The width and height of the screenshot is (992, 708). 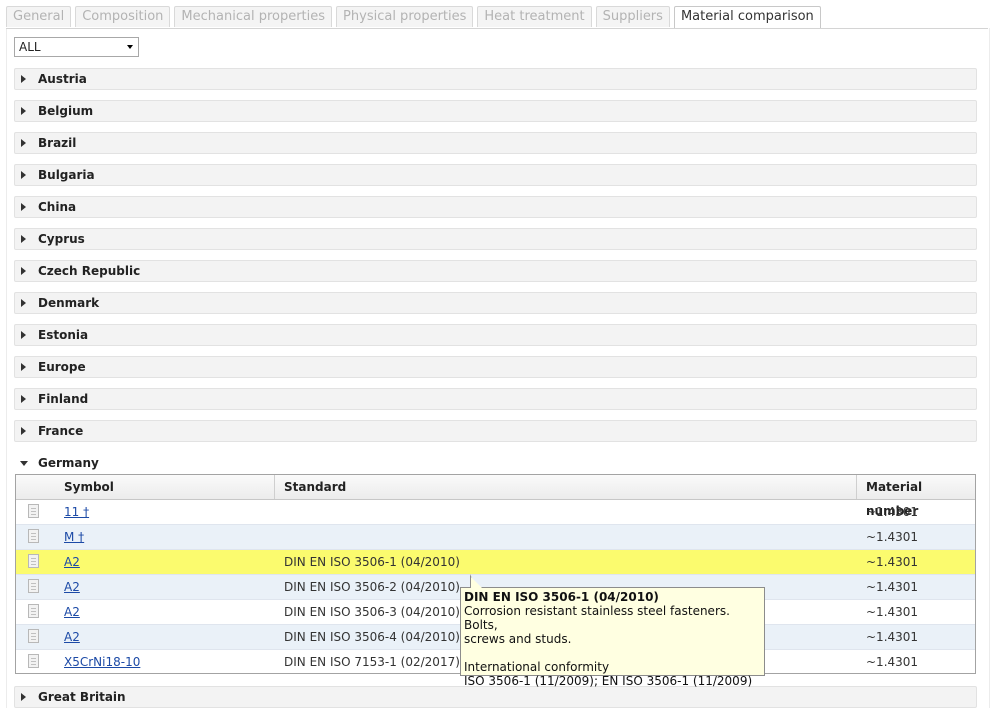 What do you see at coordinates (62, 367) in the screenshot?
I see `country-name: Europe` at bounding box center [62, 367].